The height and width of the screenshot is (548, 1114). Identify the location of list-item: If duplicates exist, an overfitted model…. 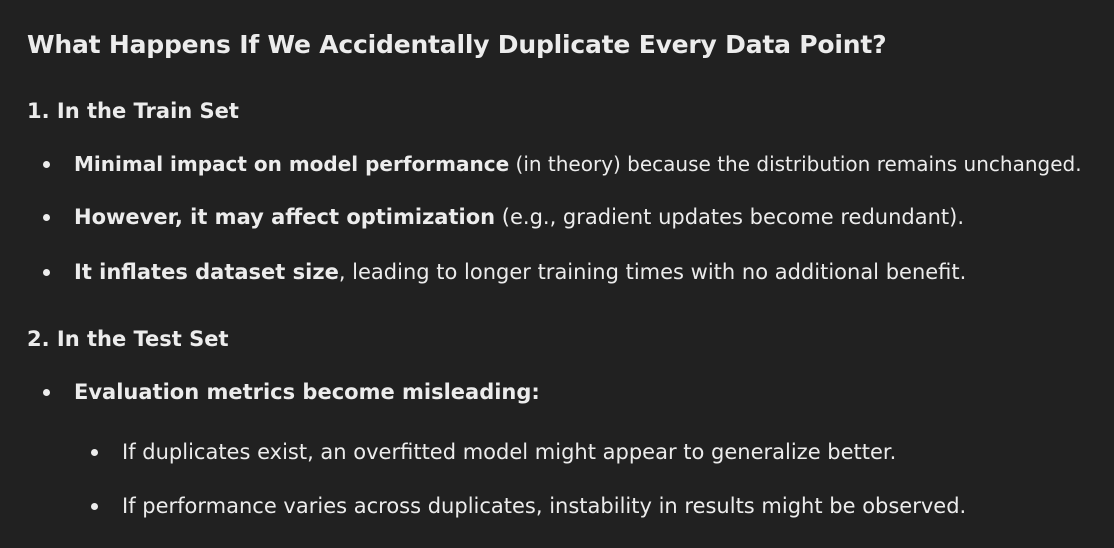
(494, 452).